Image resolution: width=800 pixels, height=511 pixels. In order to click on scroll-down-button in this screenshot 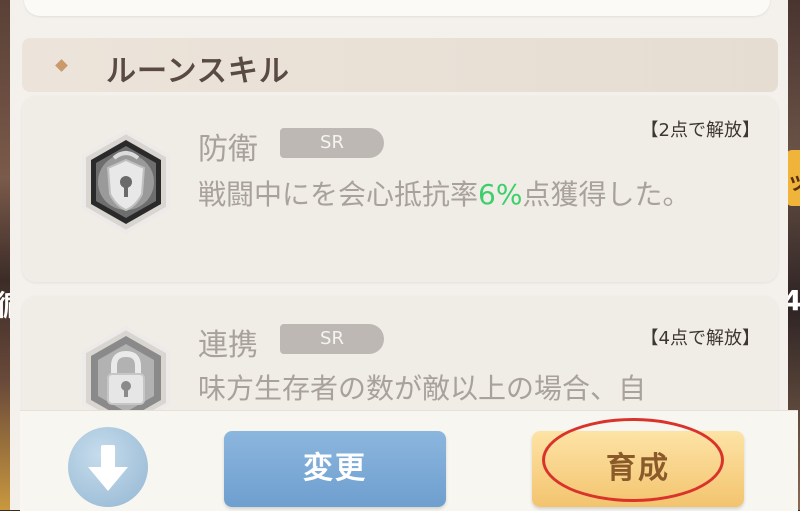, I will do `click(108, 467)`.